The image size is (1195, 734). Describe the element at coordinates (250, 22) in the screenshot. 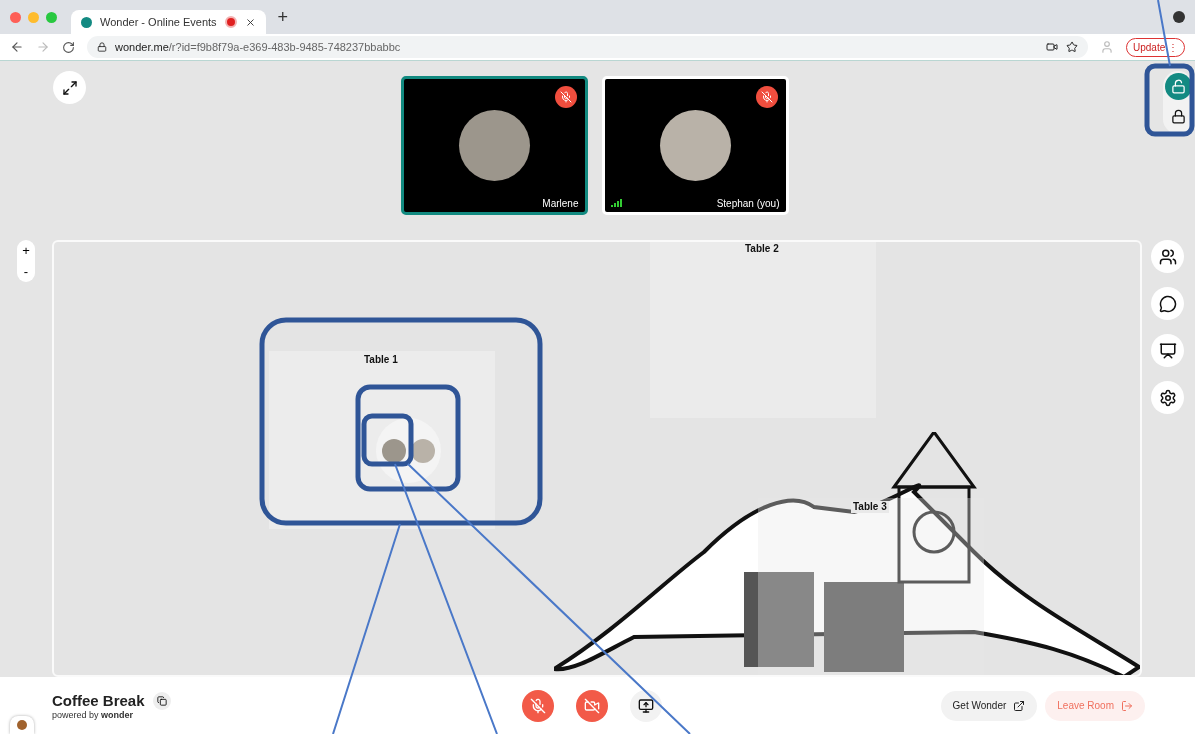

I see `close-icon` at that location.